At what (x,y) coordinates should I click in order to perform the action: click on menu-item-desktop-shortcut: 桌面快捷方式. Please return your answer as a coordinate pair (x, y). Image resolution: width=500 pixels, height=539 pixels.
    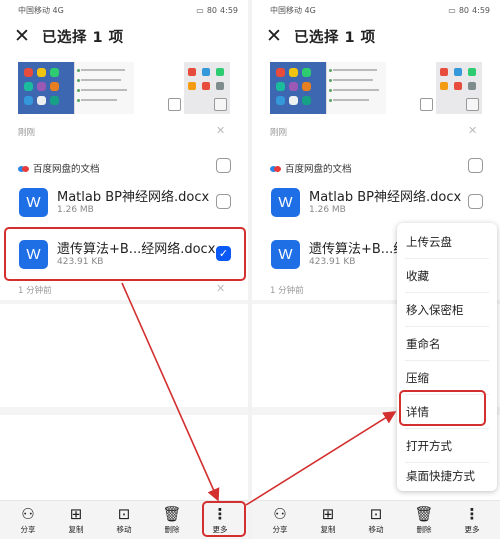
    Looking at the image, I should click on (447, 475).